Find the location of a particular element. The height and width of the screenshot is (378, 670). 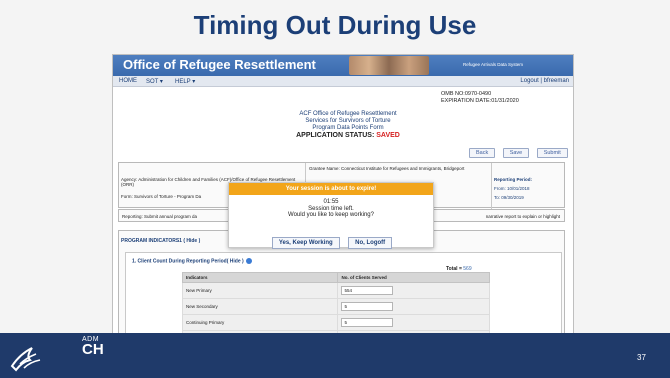

indicator-cell: New Secondary is located at coordinates (260, 306).